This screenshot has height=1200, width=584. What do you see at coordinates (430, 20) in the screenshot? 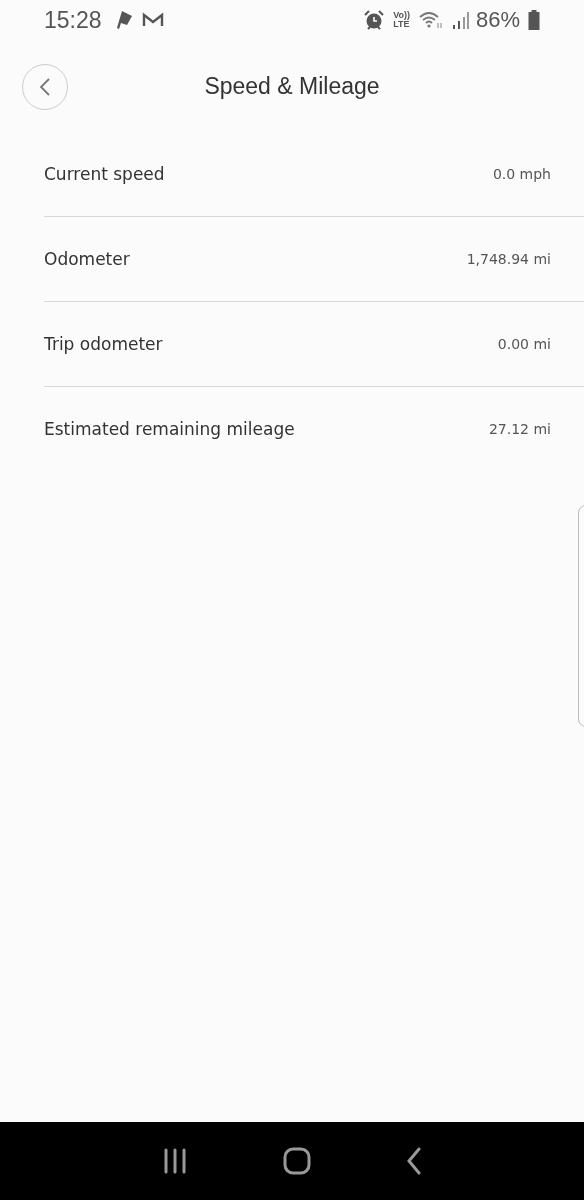
I see `wifi-icon` at bounding box center [430, 20].